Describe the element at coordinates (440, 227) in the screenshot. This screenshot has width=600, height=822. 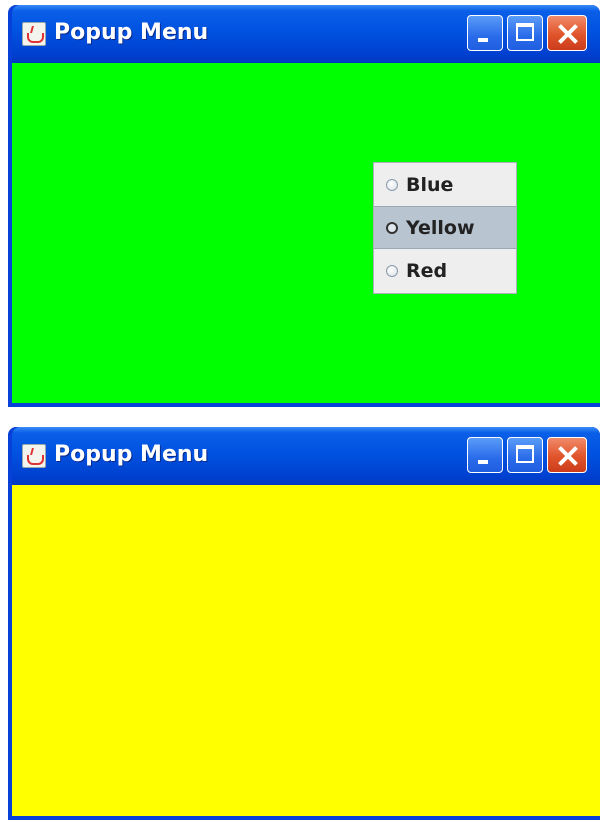
I see `menu-item-label: Yellow` at that location.